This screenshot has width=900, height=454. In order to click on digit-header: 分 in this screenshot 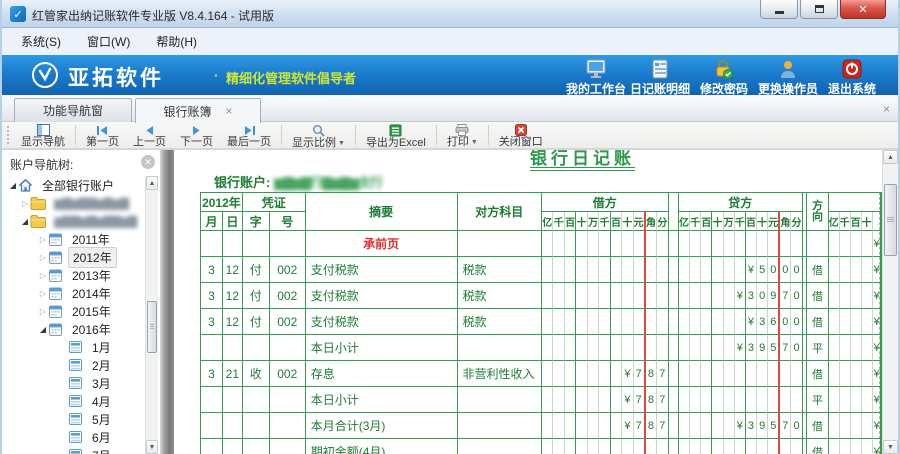, I will do `click(797, 221)`.